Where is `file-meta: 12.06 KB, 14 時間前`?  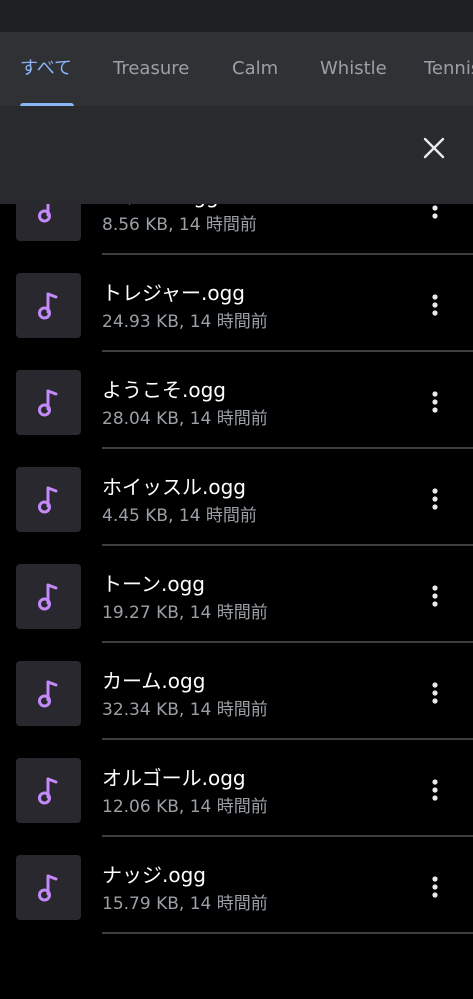 file-meta: 12.06 KB, 14 時間前 is located at coordinates (185, 807).